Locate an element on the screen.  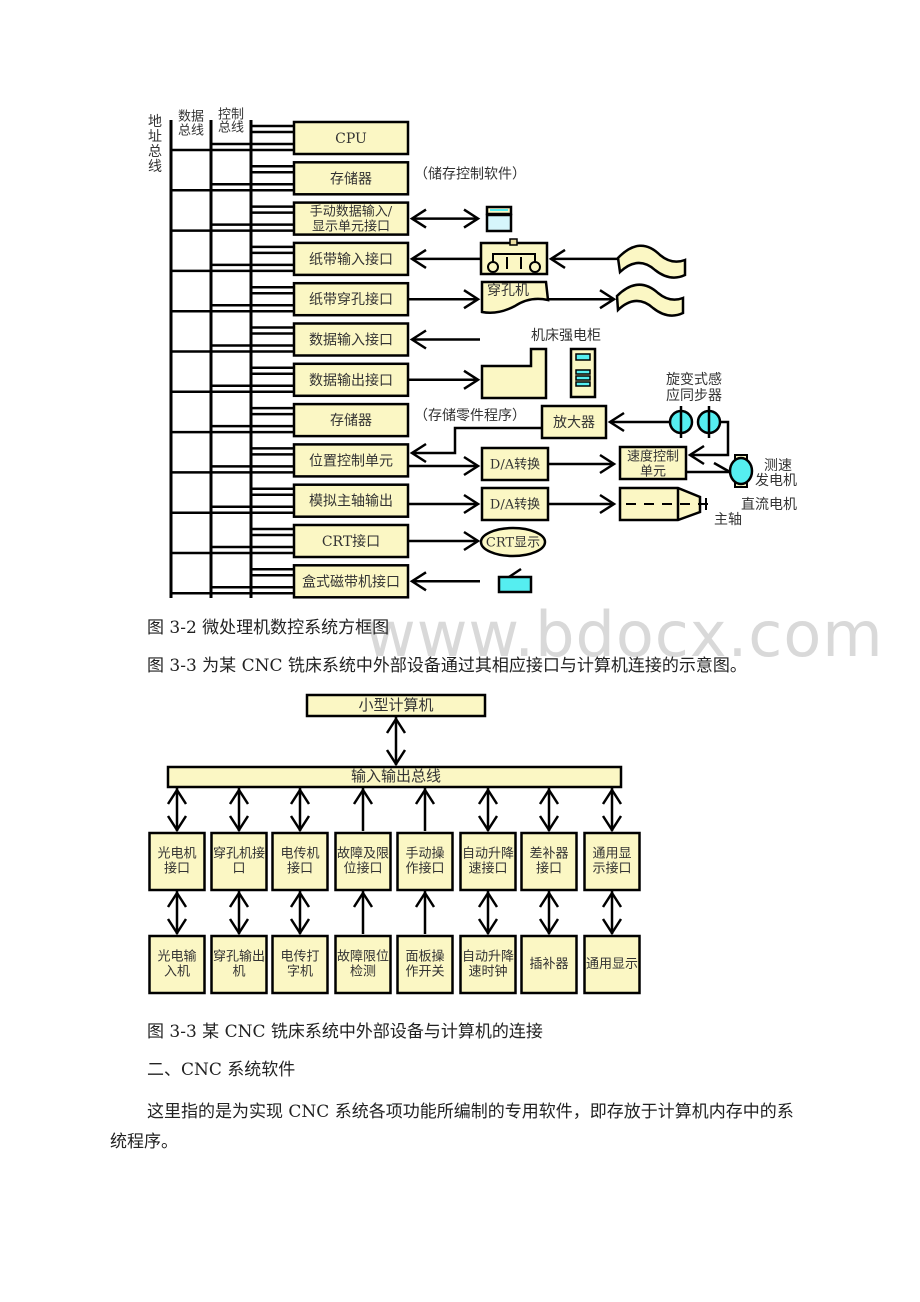
device-label: 电传打 is located at coordinates (299, 957).